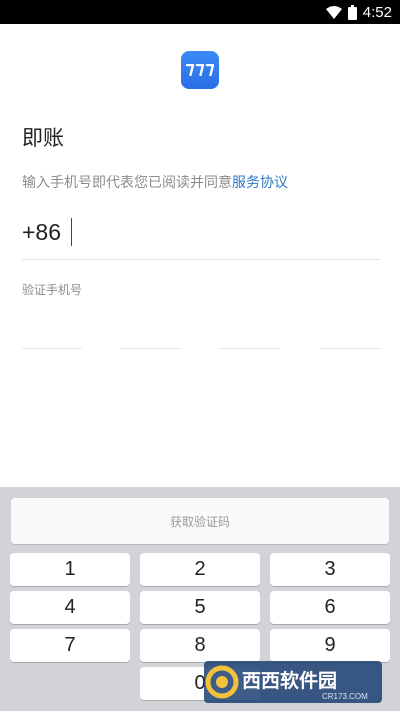  I want to click on get-code-button: 获取验证码, so click(200, 521).